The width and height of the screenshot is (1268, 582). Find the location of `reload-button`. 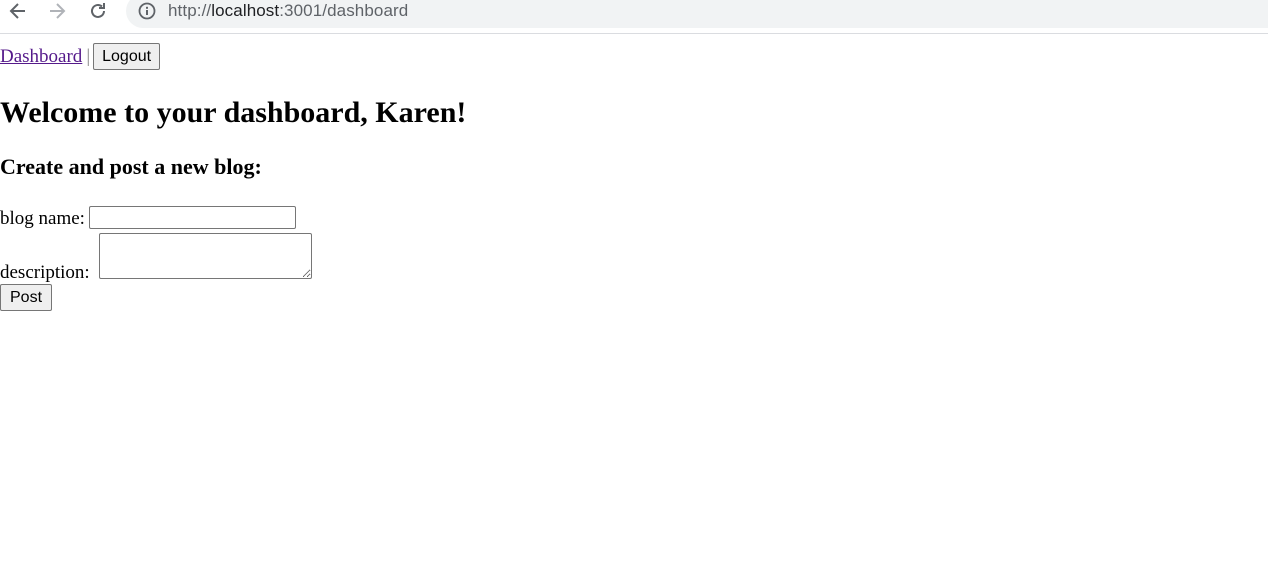

reload-button is located at coordinates (98, 11).